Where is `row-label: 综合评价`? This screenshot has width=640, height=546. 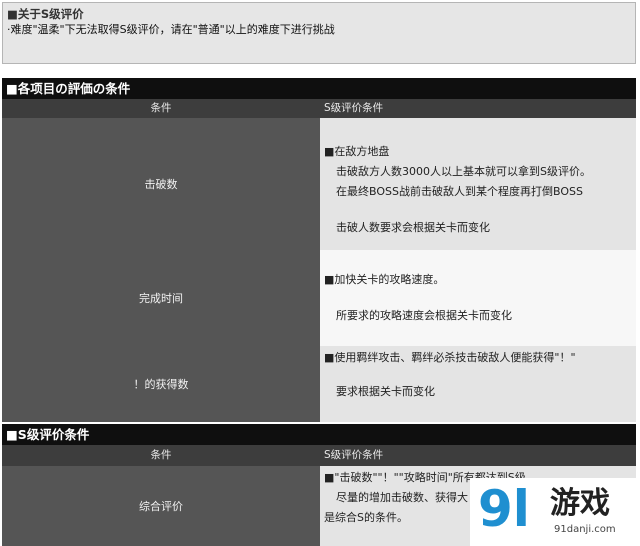
row-label: 综合评价 is located at coordinates (161, 506).